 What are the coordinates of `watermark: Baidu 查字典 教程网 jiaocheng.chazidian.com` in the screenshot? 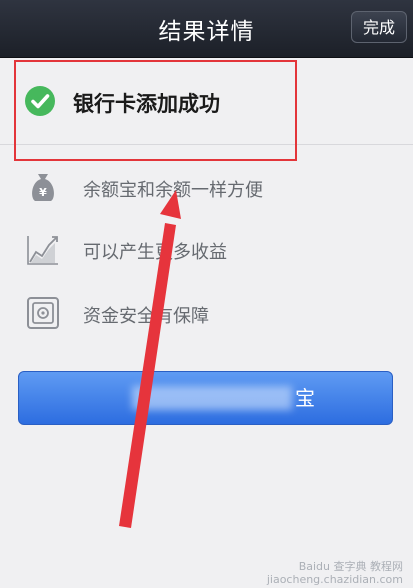 It's located at (335, 573).